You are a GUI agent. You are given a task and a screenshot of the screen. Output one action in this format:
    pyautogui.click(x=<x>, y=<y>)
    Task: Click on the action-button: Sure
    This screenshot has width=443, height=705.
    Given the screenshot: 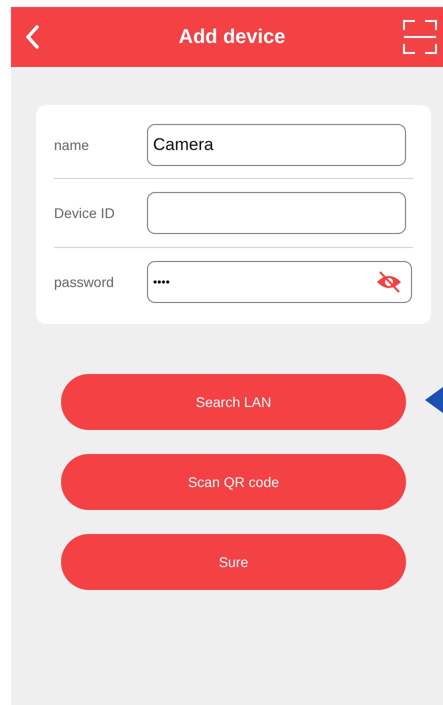 What is the action you would take?
    pyautogui.click(x=233, y=562)
    